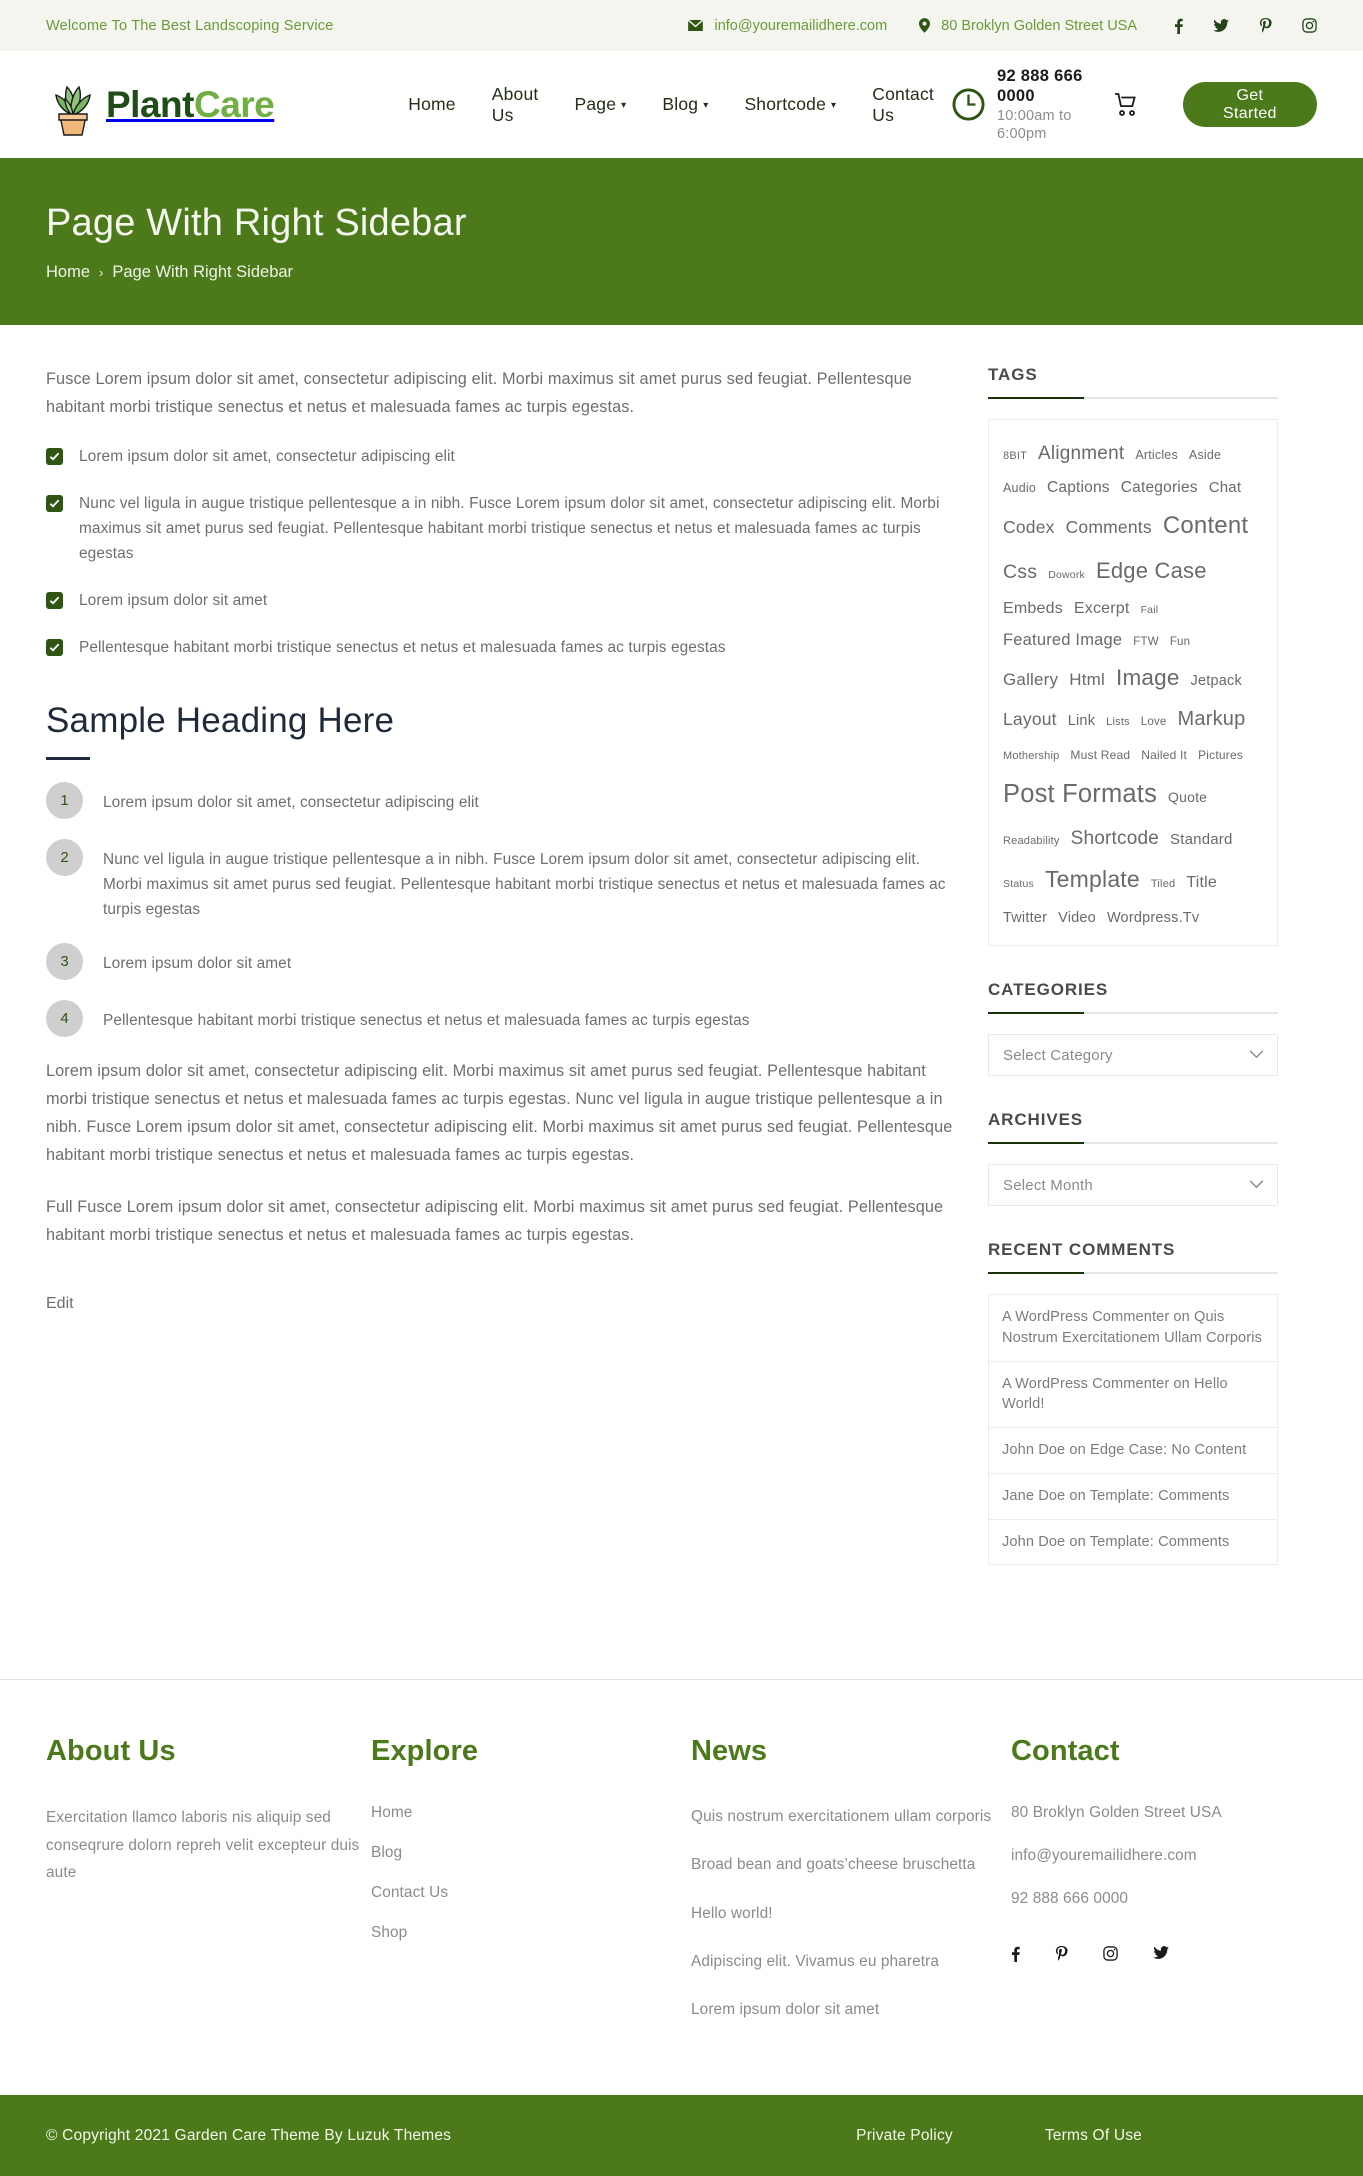 This screenshot has width=1363, height=2176. What do you see at coordinates (1087, 679) in the screenshot?
I see `tag-link: Html` at bounding box center [1087, 679].